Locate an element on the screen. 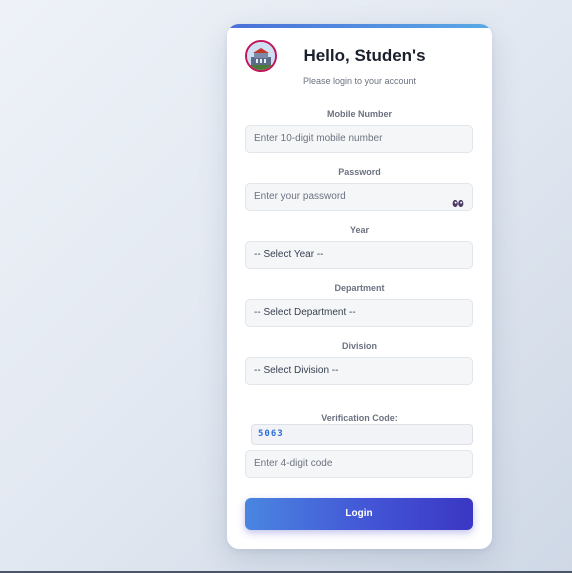 This screenshot has height=573, width=572. password-placeholder: Enter your password is located at coordinates (300, 196).